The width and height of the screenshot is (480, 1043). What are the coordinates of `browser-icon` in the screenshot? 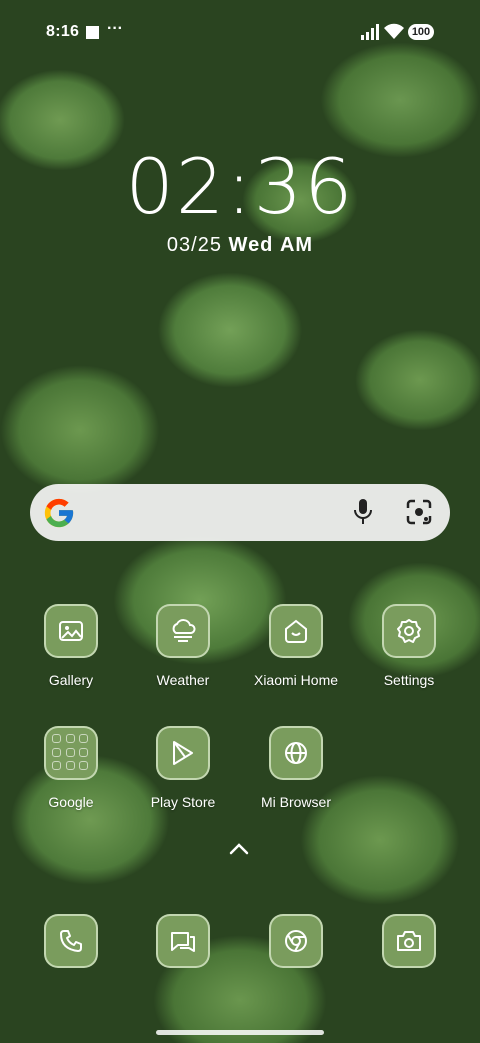 It's located at (296, 753).